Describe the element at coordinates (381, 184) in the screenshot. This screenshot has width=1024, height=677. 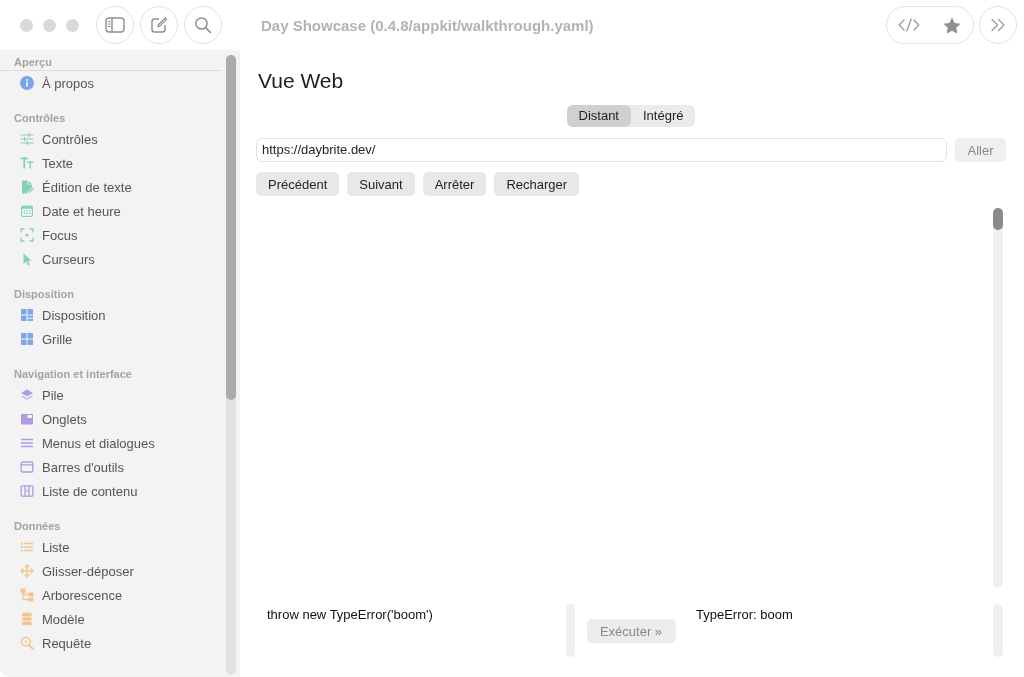
I see `nav-button: Suivant` at that location.